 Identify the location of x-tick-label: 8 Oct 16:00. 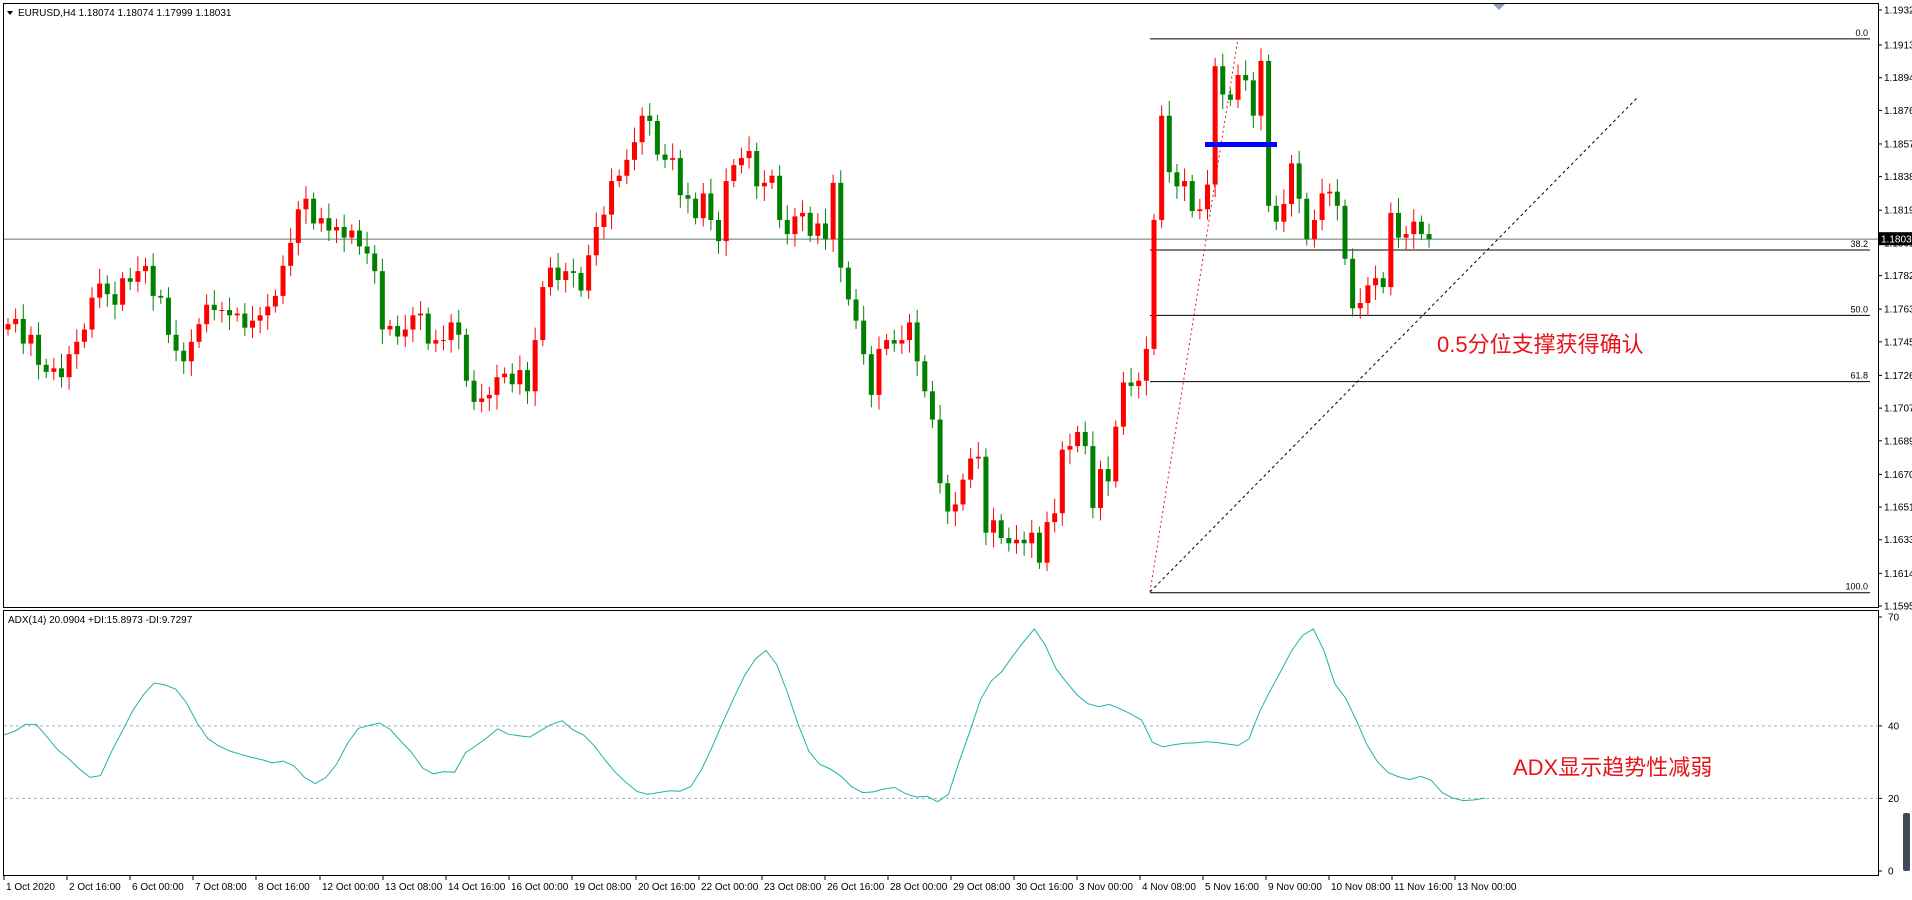
(284, 887).